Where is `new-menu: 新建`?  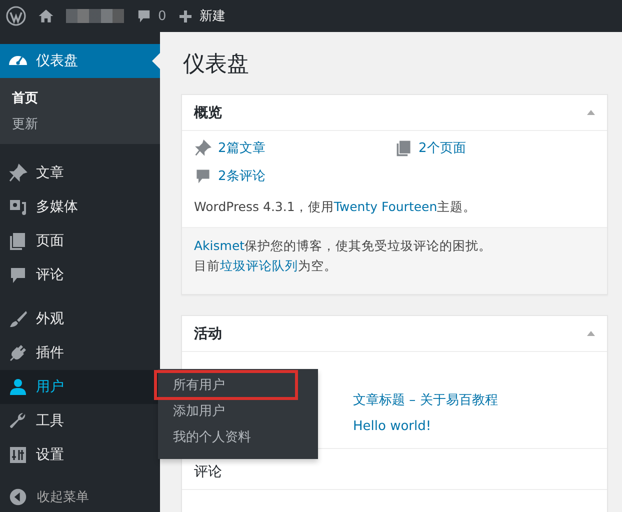
new-menu: 新建 is located at coordinates (202, 16).